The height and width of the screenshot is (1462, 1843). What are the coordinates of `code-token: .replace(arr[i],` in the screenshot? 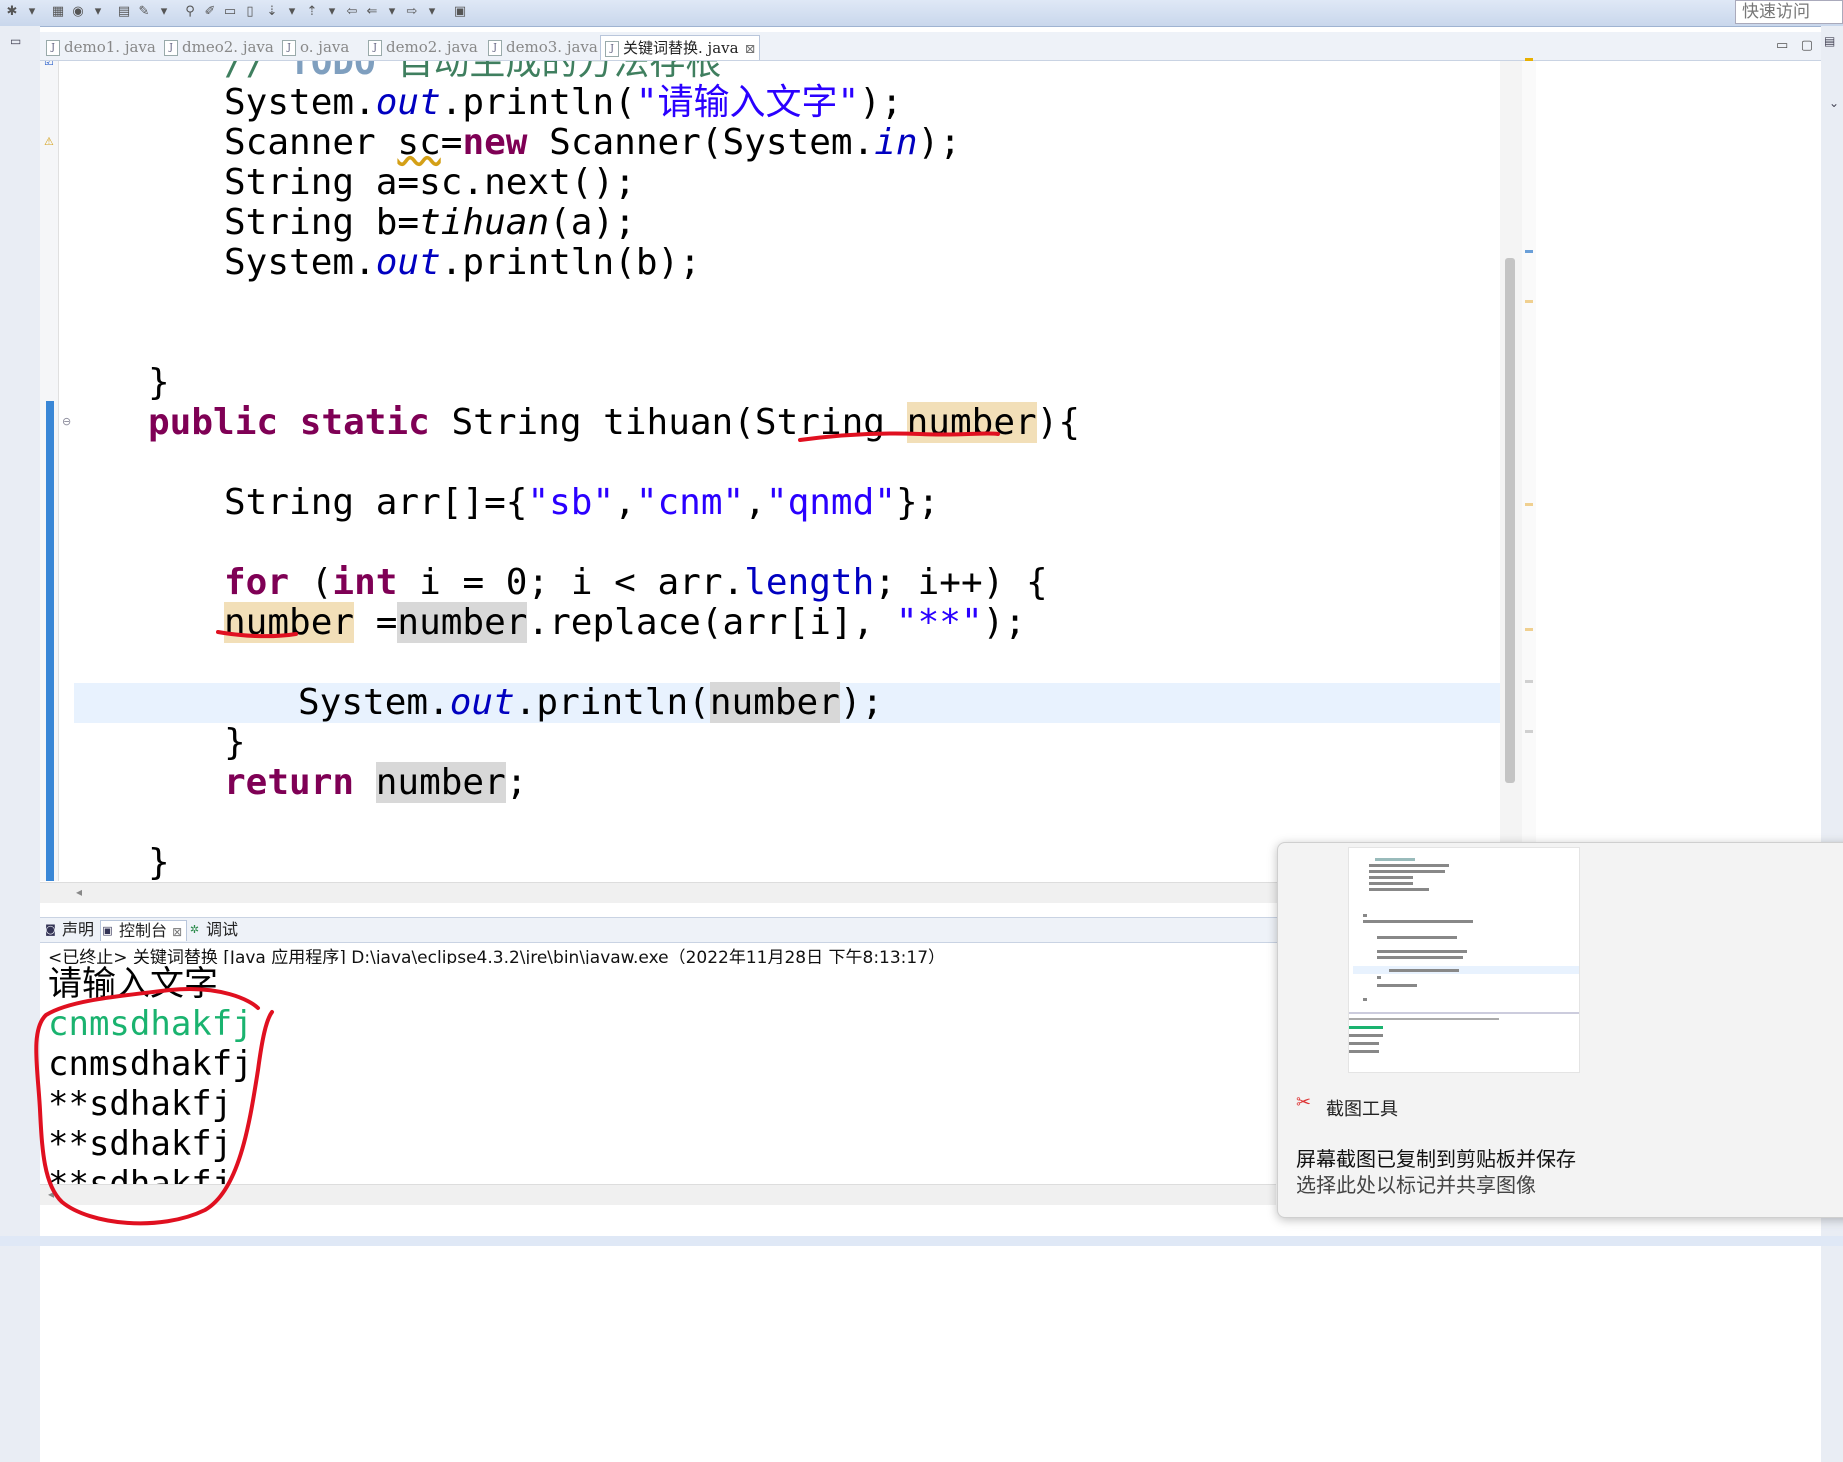 It's located at (711, 622).